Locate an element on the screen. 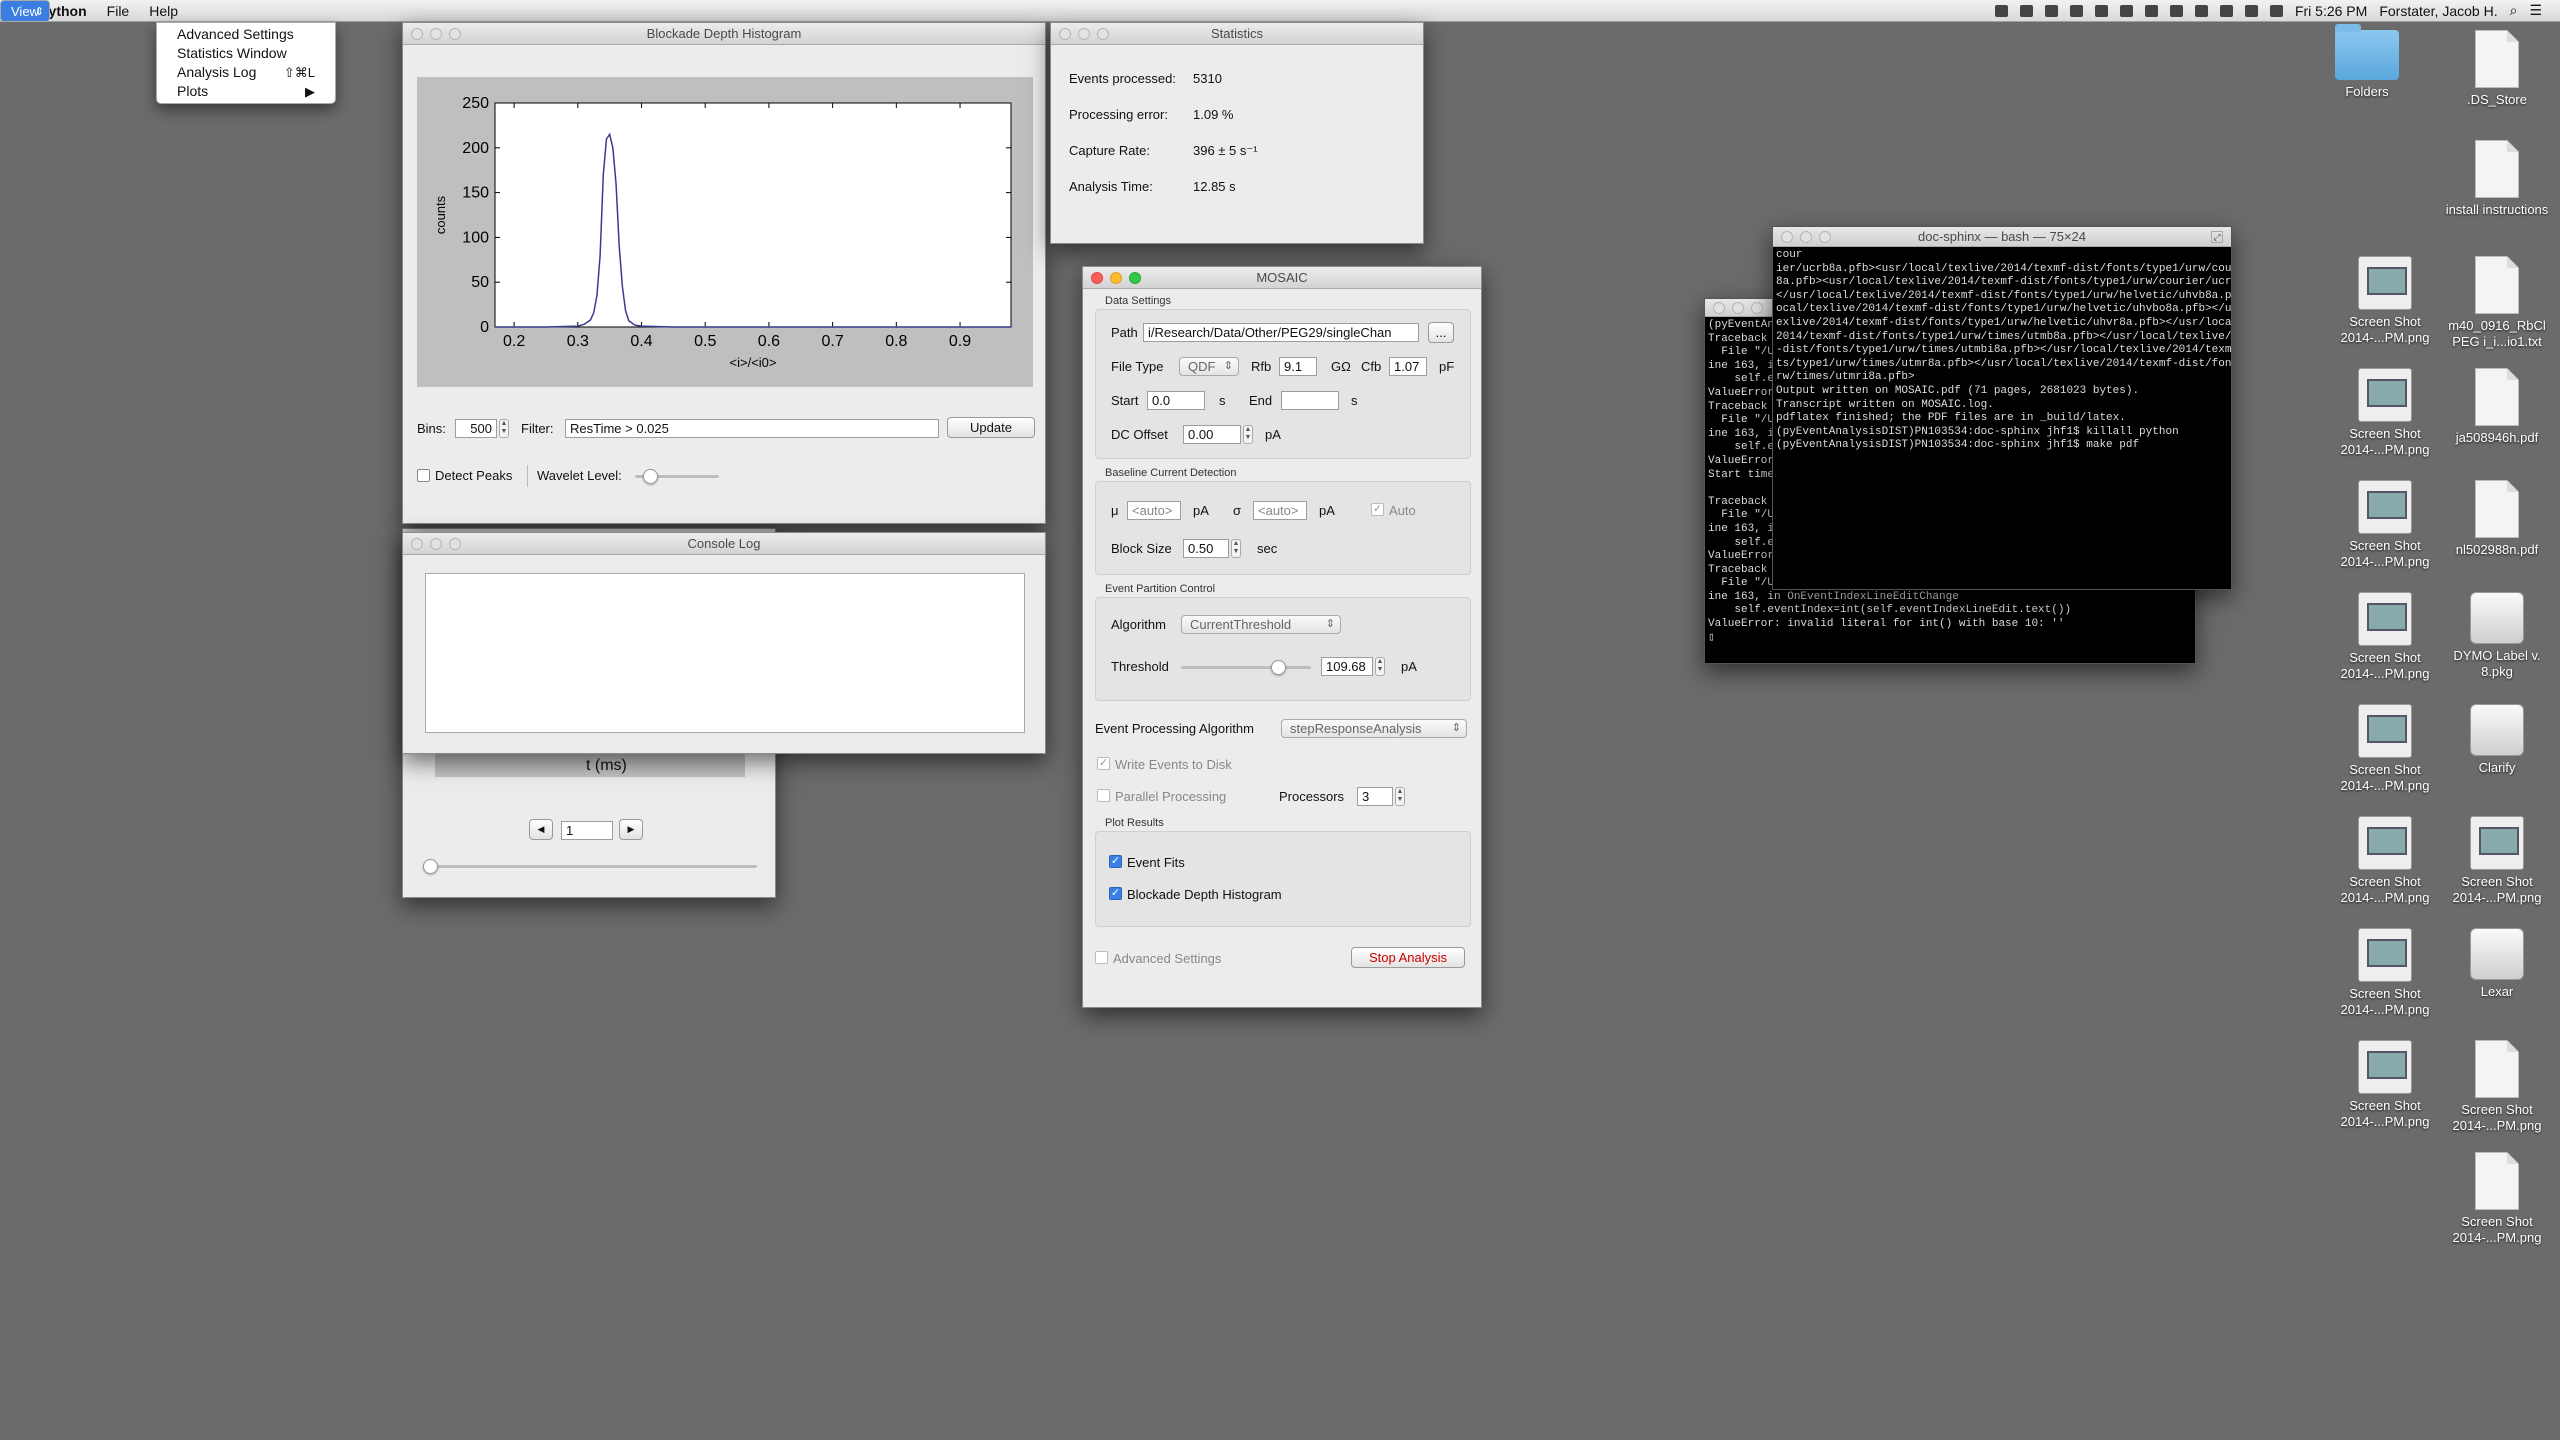 This screenshot has height=1440, width=2560. desktop-item: ja508946h.pdf is located at coordinates (2497, 407).